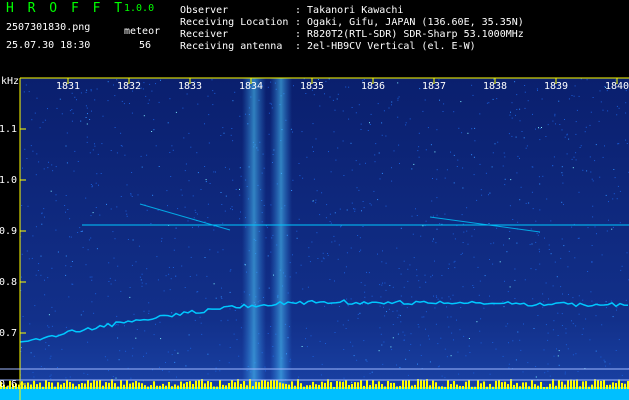  Describe the element at coordinates (129, 86) in the screenshot. I see `x-tick-label: 1832` at that location.